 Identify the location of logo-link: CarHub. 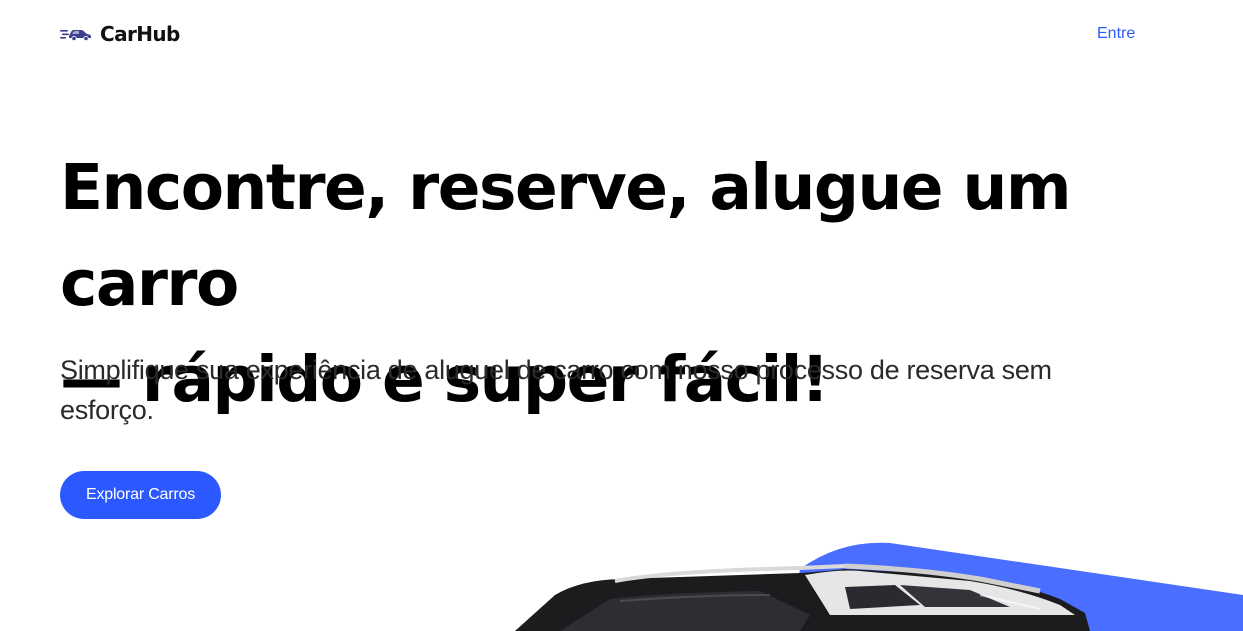
(120, 34).